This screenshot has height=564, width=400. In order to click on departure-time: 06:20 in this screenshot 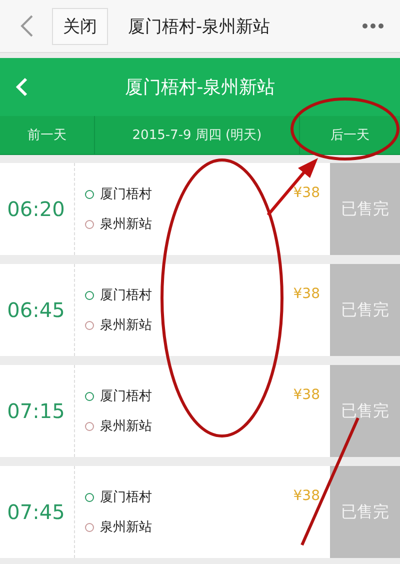, I will do `click(37, 209)`.